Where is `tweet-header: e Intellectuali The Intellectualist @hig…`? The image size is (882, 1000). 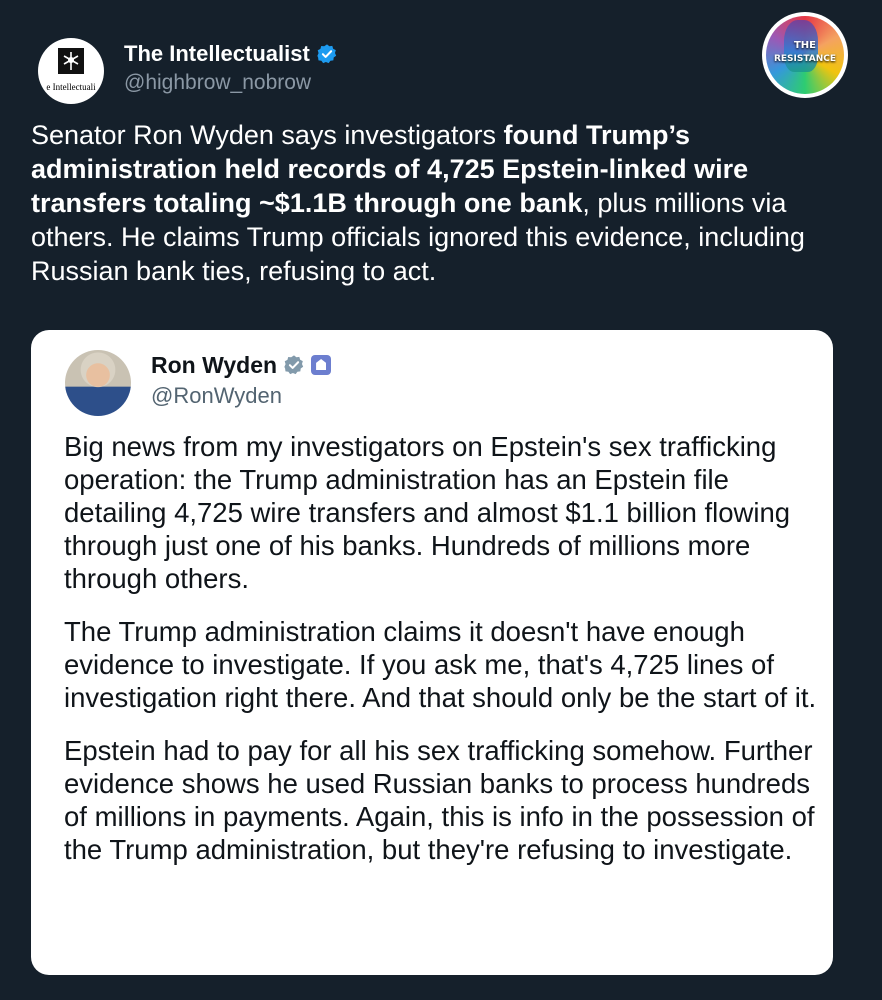
tweet-header: e Intellectuali The Intellectualist @hig… is located at coordinates (443, 60).